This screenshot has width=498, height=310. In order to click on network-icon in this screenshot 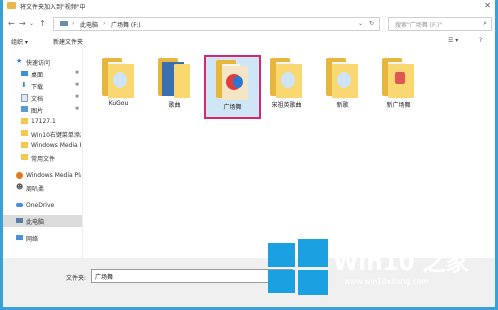, I will do `click(19, 237)`.